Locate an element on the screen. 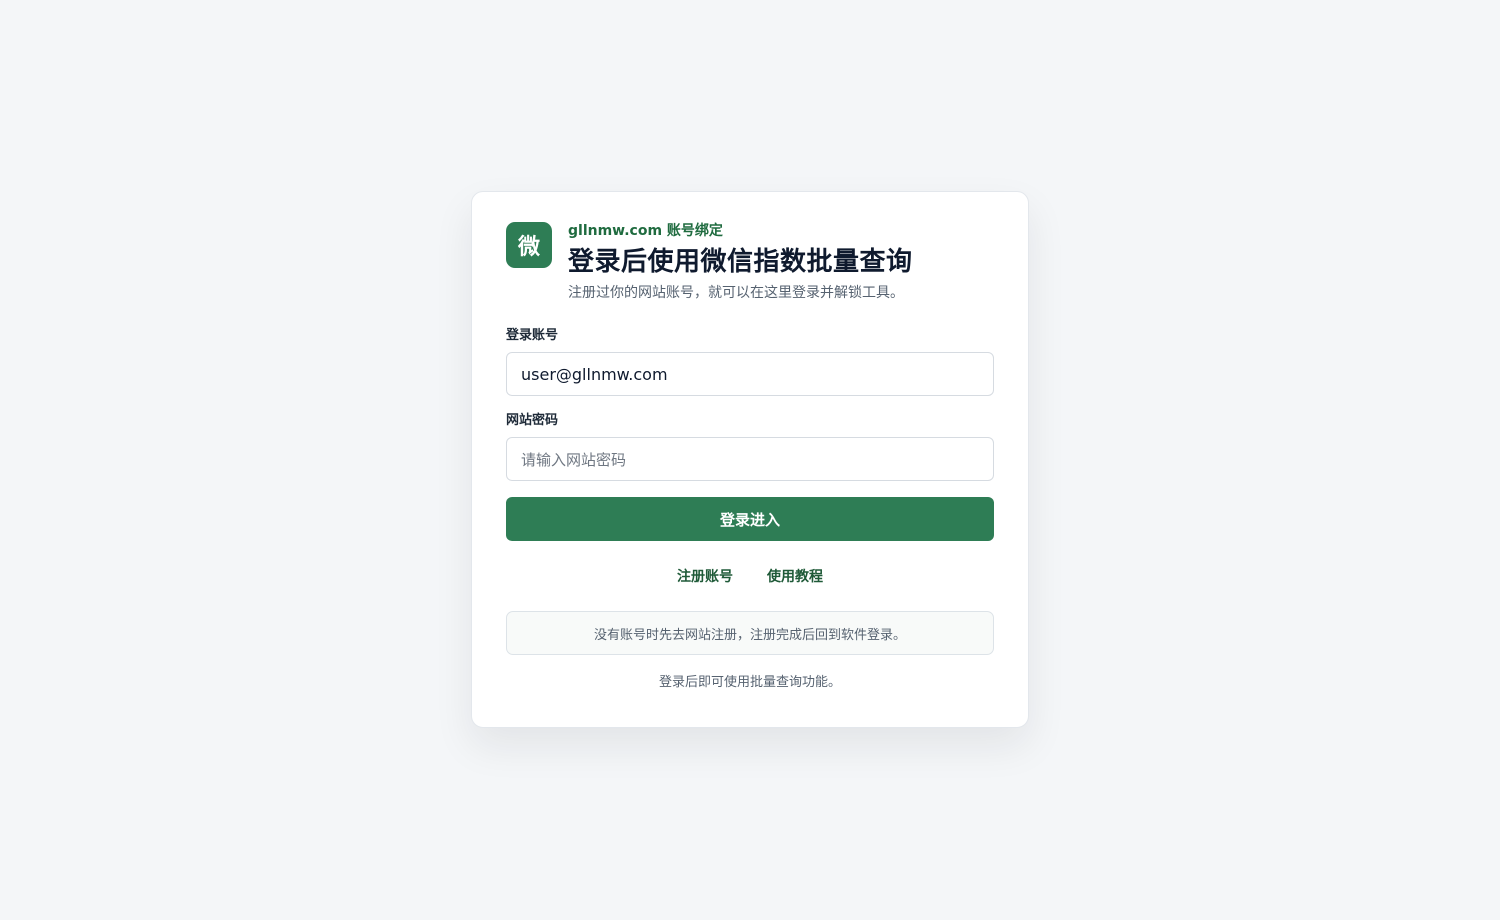 This screenshot has width=1500, height=920. tutorial-link: 使用教程 is located at coordinates (795, 577).